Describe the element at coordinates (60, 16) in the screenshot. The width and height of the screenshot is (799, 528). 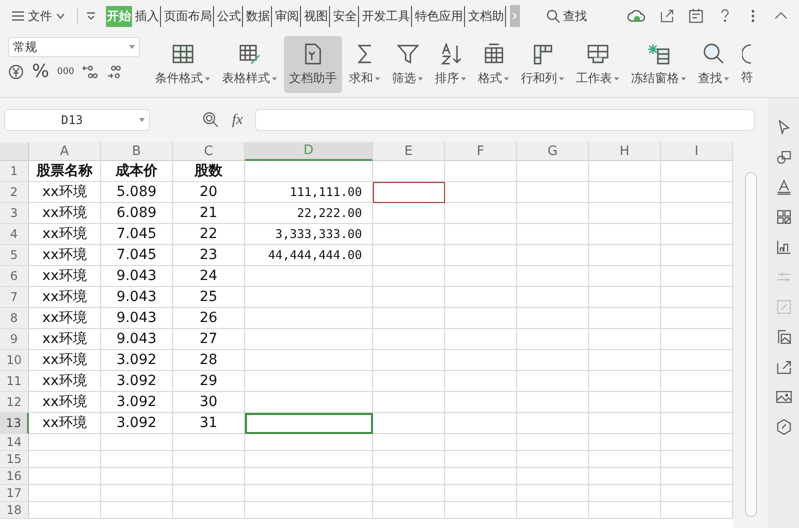
I see `chevron-icon` at that location.